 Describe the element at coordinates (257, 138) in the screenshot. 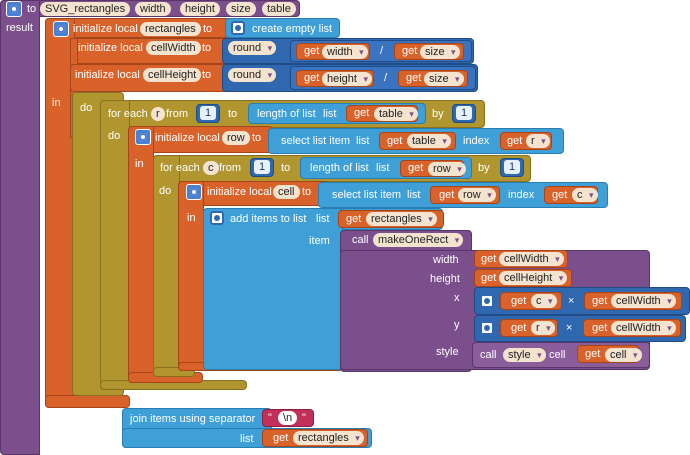

I see `init-row-to-label: to` at that location.